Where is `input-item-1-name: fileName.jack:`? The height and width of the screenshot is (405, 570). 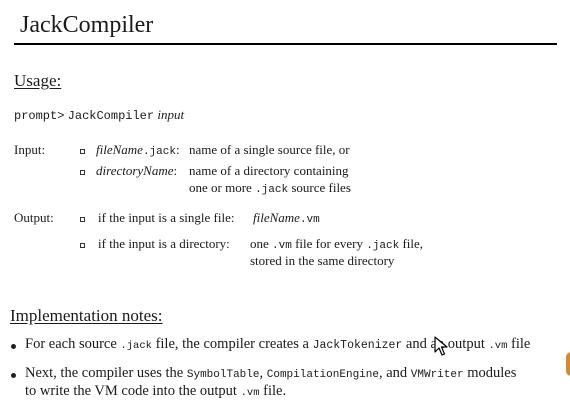 input-item-1-name: fileName.jack: is located at coordinates (138, 150).